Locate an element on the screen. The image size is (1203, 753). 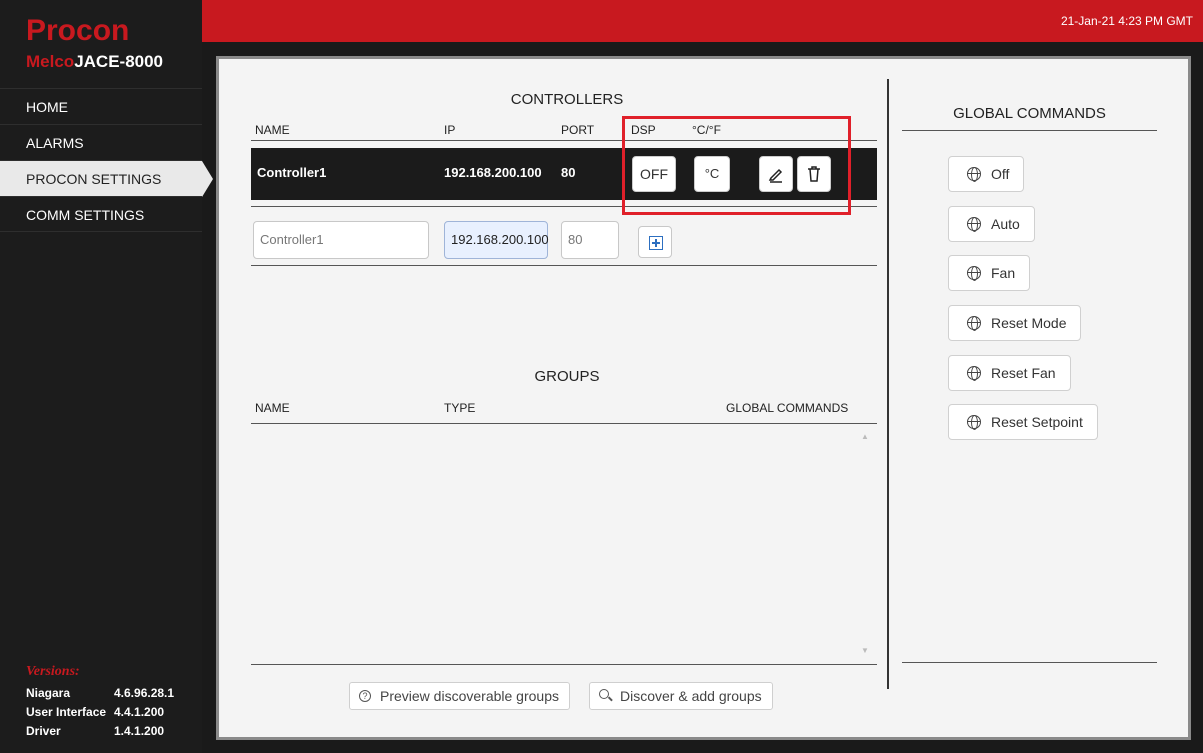
vertical-divider is located at coordinates (888, 384).